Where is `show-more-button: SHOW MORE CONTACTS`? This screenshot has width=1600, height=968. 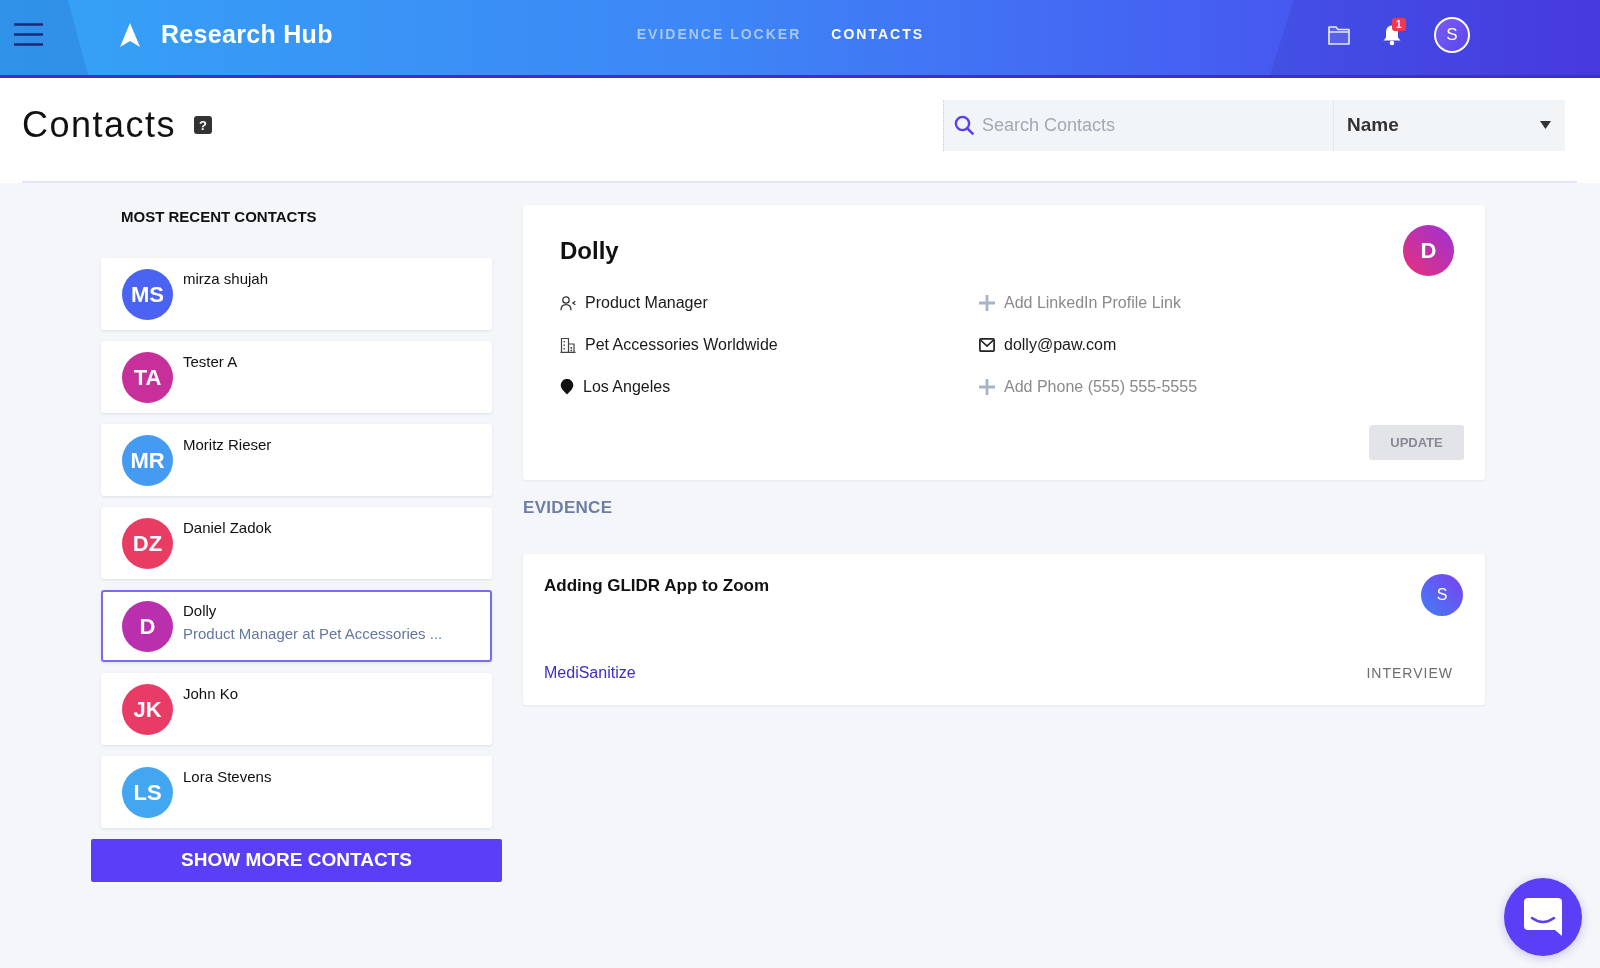
show-more-button: SHOW MORE CONTACTS is located at coordinates (296, 860).